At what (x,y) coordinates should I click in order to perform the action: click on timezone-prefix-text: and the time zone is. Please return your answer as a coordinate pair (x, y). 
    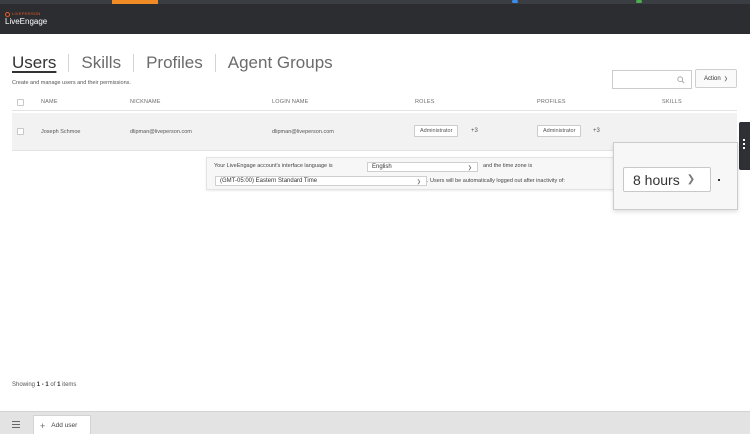
    Looking at the image, I should click on (508, 166).